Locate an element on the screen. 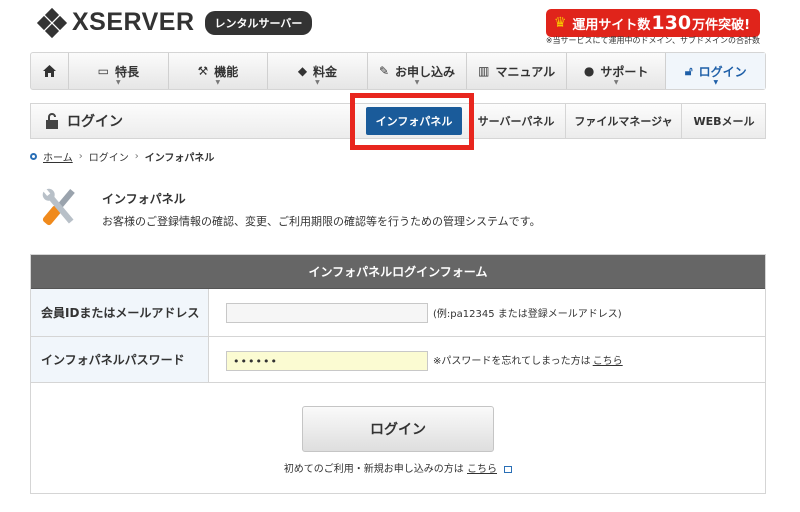  logo-diamond-icon is located at coordinates (52, 22).